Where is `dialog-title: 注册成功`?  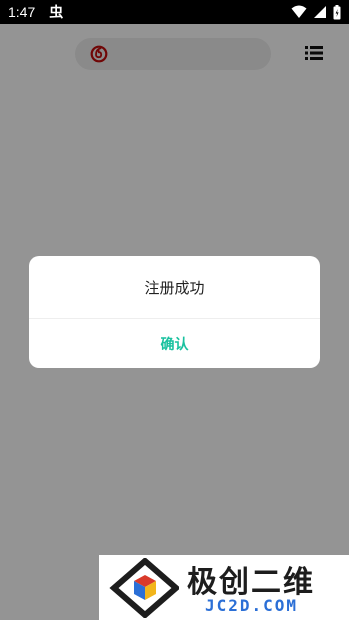 dialog-title: 注册成功 is located at coordinates (174, 287).